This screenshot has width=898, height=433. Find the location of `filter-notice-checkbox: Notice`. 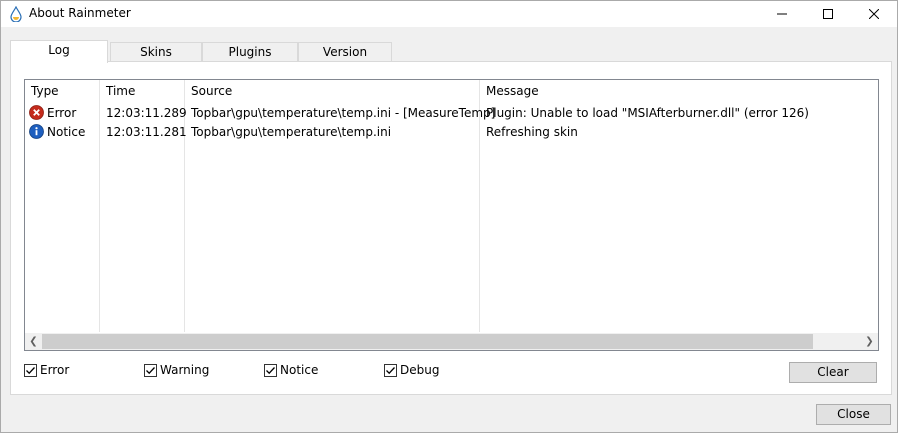

filter-notice-checkbox: Notice is located at coordinates (291, 370).